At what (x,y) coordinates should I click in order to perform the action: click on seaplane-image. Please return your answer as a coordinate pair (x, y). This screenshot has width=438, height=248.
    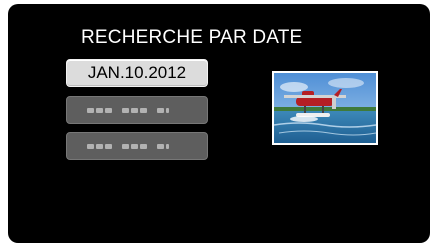
    Looking at the image, I should click on (325, 108).